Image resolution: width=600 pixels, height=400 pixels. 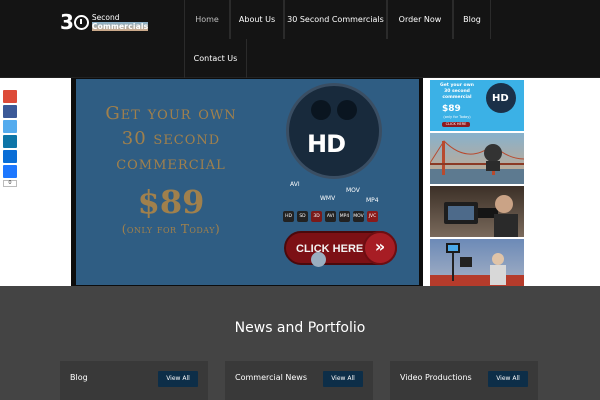 What do you see at coordinates (457, 92) in the screenshot?
I see `thumb-headline: Get your own 30 second commercial` at bounding box center [457, 92].